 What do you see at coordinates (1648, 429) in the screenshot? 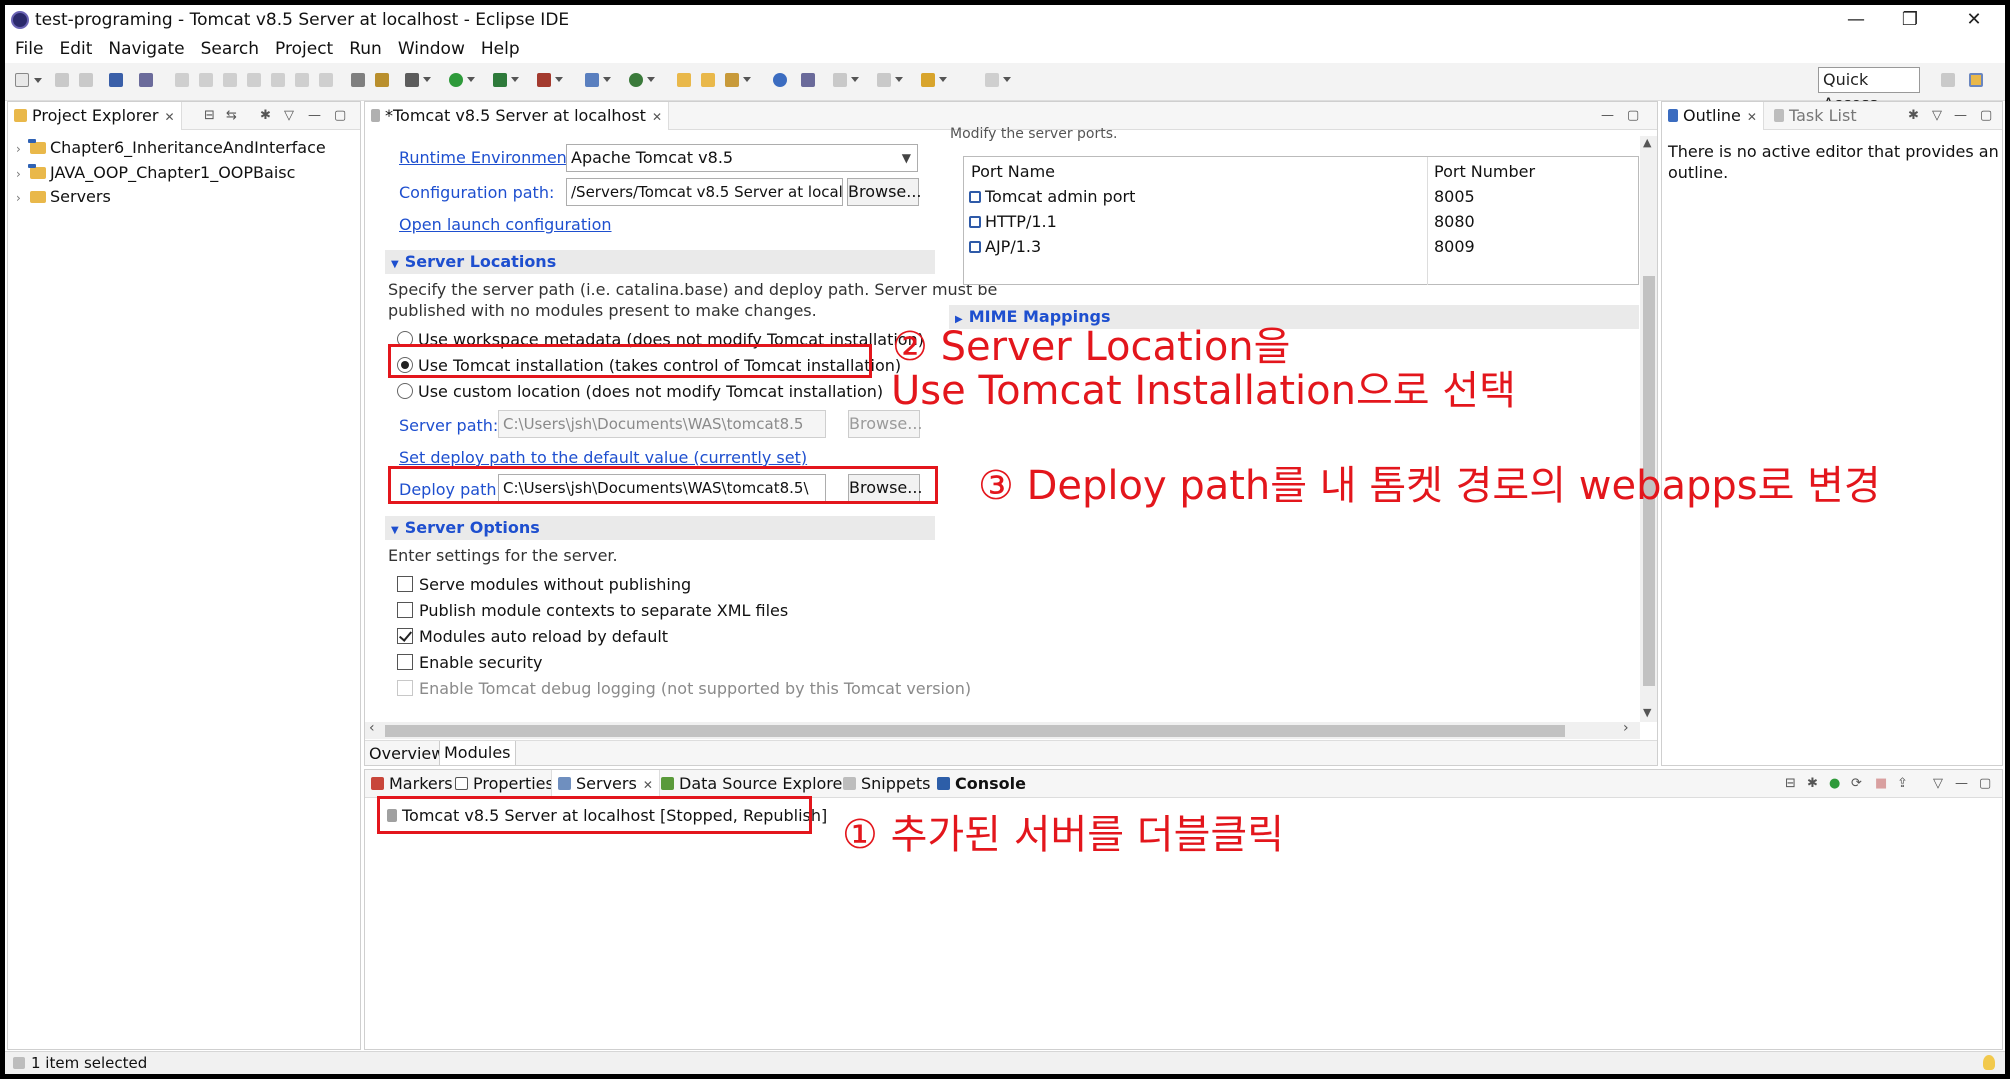
I see `vertical-scrollbar: ▲ ▼` at bounding box center [1648, 429].